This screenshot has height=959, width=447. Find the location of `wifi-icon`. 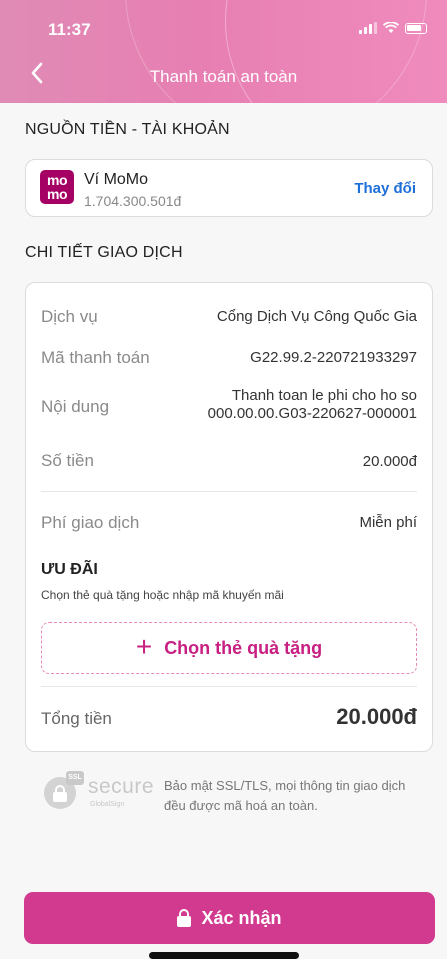

wifi-icon is located at coordinates (391, 27).